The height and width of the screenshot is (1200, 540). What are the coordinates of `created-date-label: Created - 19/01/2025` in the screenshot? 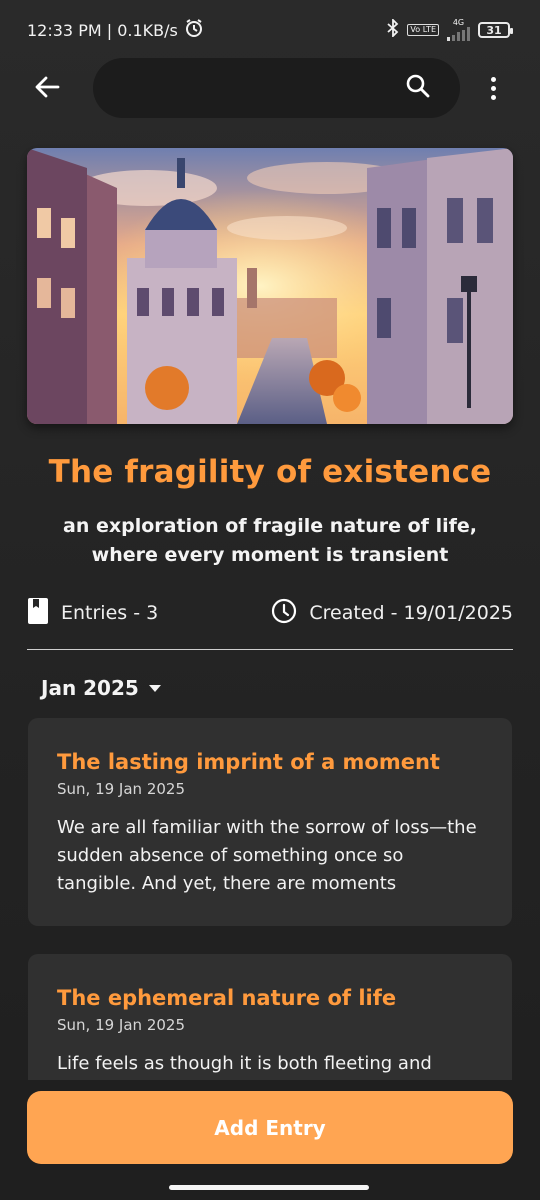 It's located at (411, 613).